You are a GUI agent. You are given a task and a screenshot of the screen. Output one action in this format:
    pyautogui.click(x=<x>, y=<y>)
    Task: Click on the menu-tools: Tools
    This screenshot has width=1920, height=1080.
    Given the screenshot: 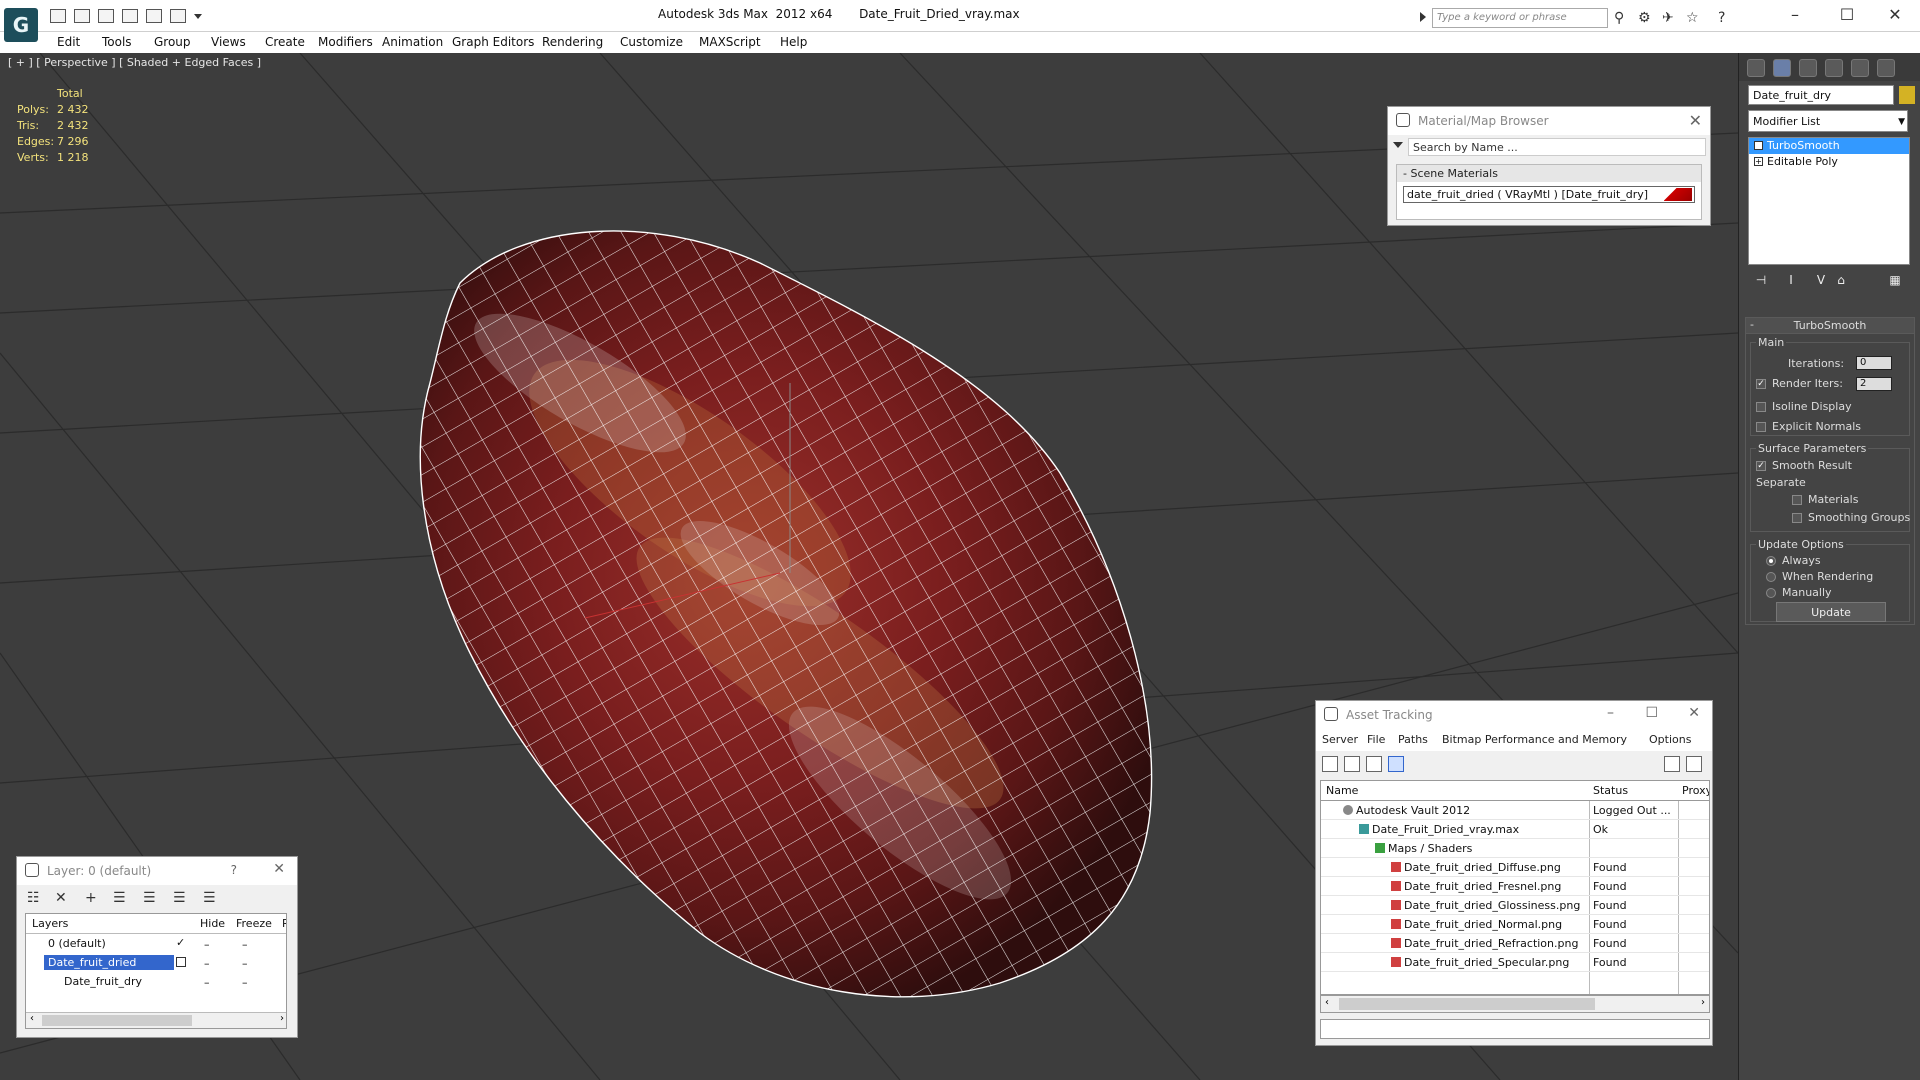 What is the action you would take?
    pyautogui.click(x=117, y=42)
    